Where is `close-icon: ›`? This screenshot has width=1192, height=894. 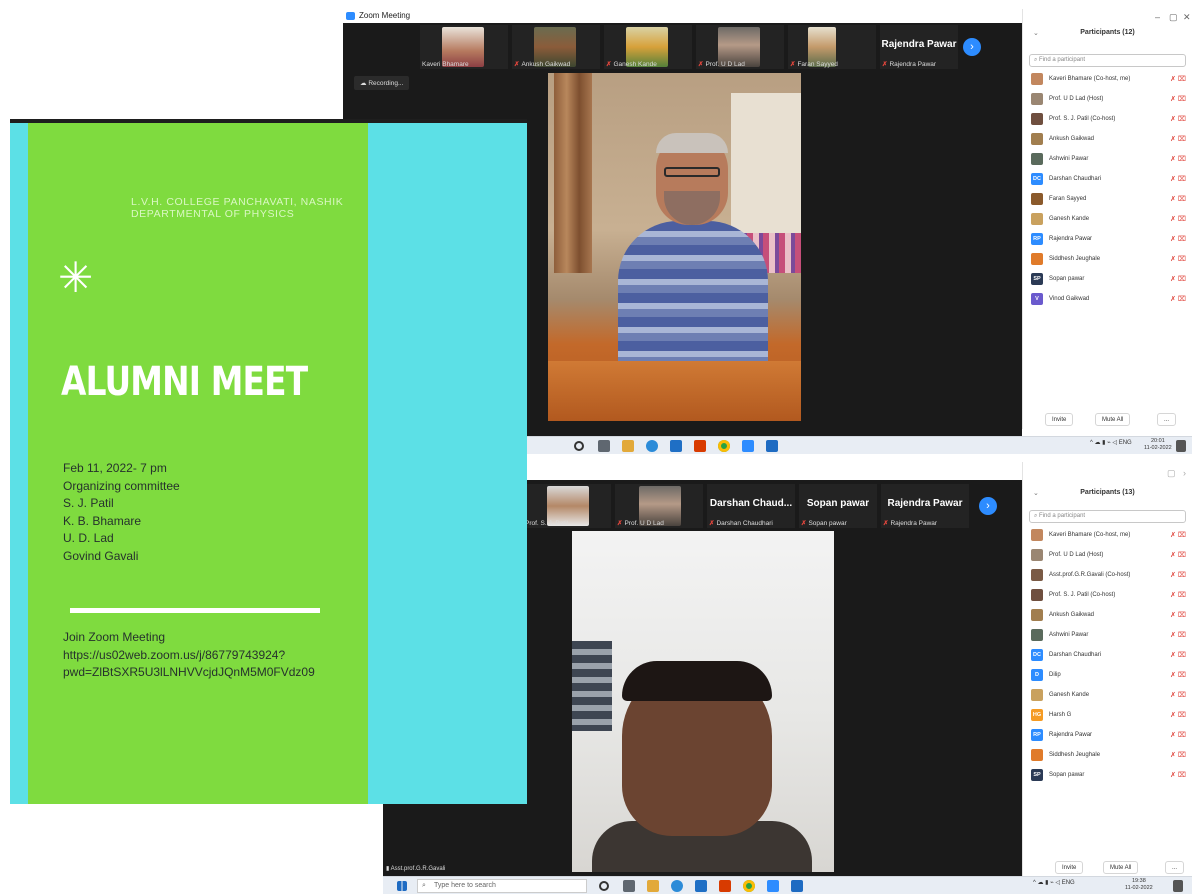
close-icon: › is located at coordinates (1184, 473).